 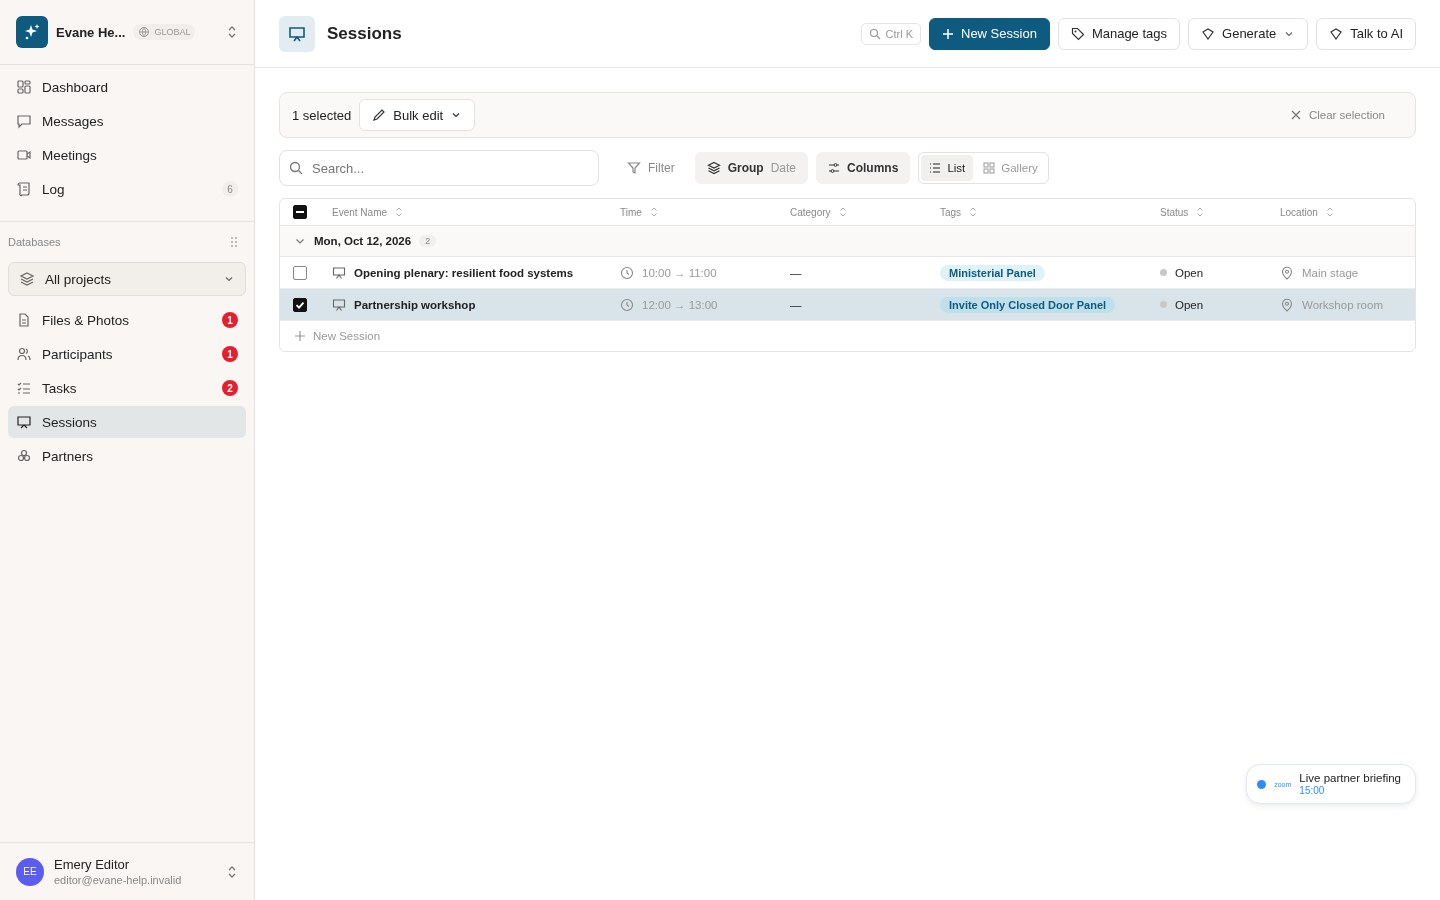 What do you see at coordinates (464, 272) in the screenshot?
I see `event-name: Opening plenary: resilient food systems` at bounding box center [464, 272].